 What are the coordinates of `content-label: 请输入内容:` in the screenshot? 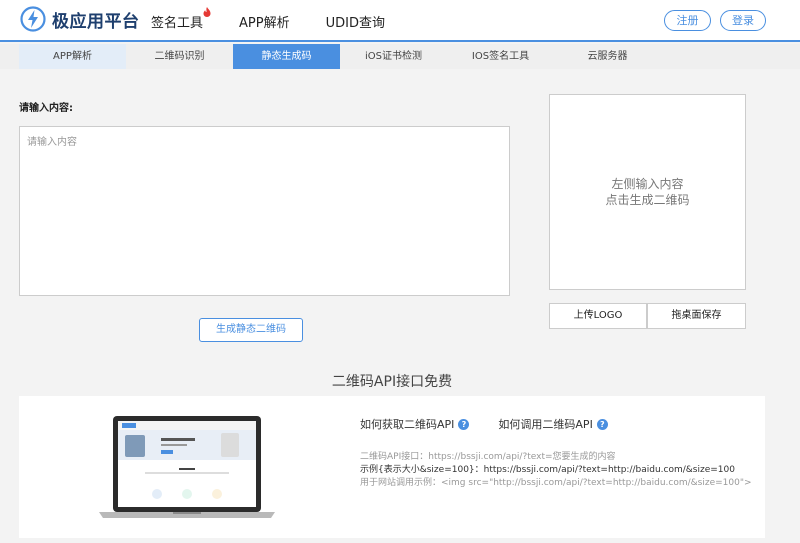 It's located at (46, 108).